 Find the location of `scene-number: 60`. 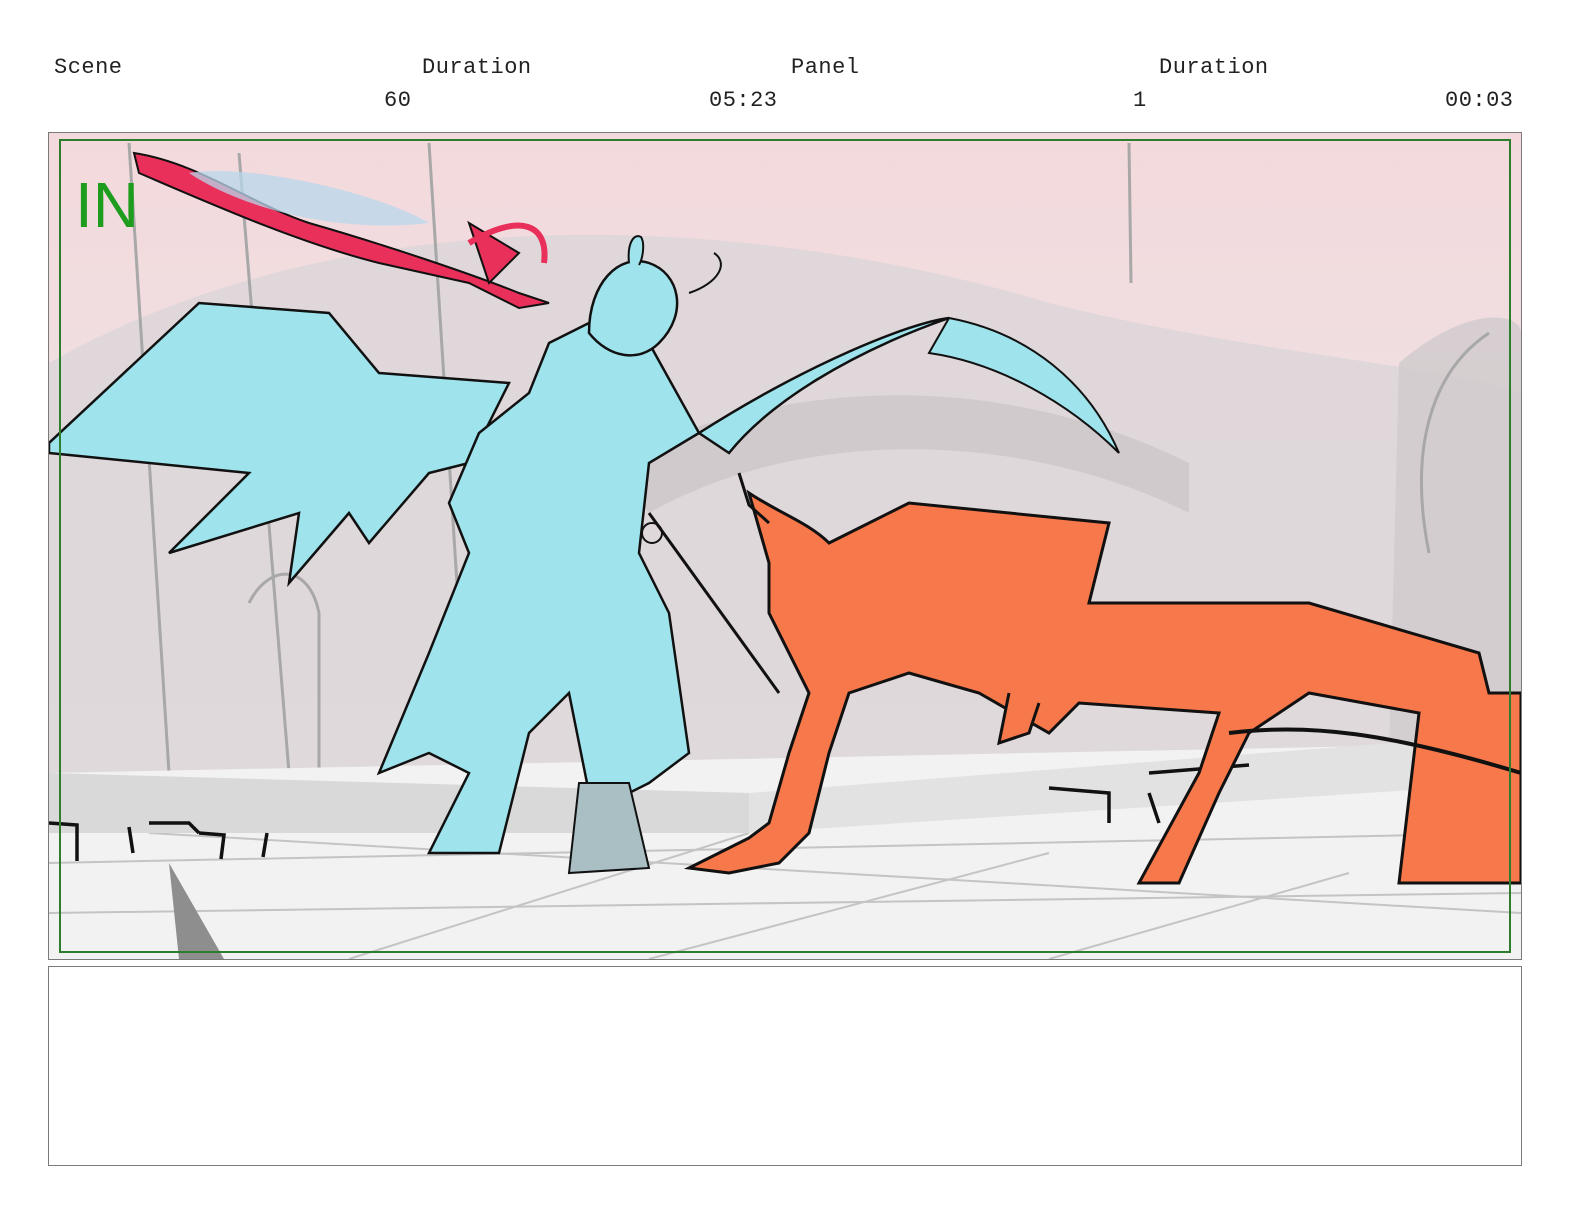

scene-number: 60 is located at coordinates (398, 100).